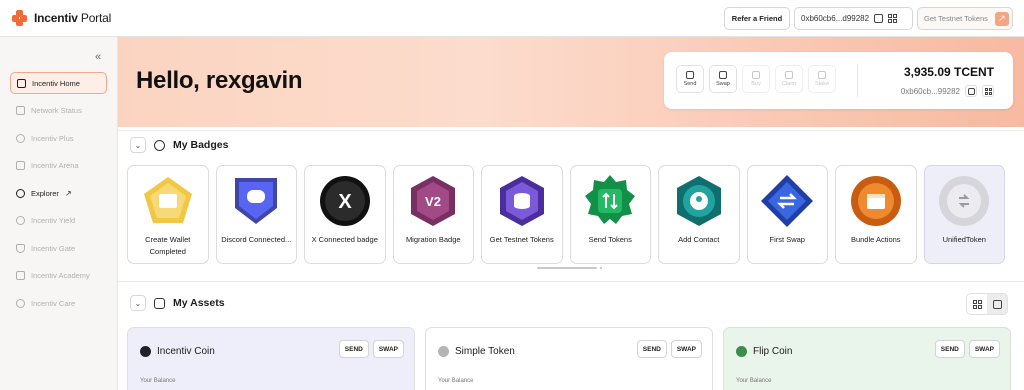 The width and height of the screenshot is (1024, 390). What do you see at coordinates (256, 201) in the screenshot?
I see `discord-badge-icon` at bounding box center [256, 201].